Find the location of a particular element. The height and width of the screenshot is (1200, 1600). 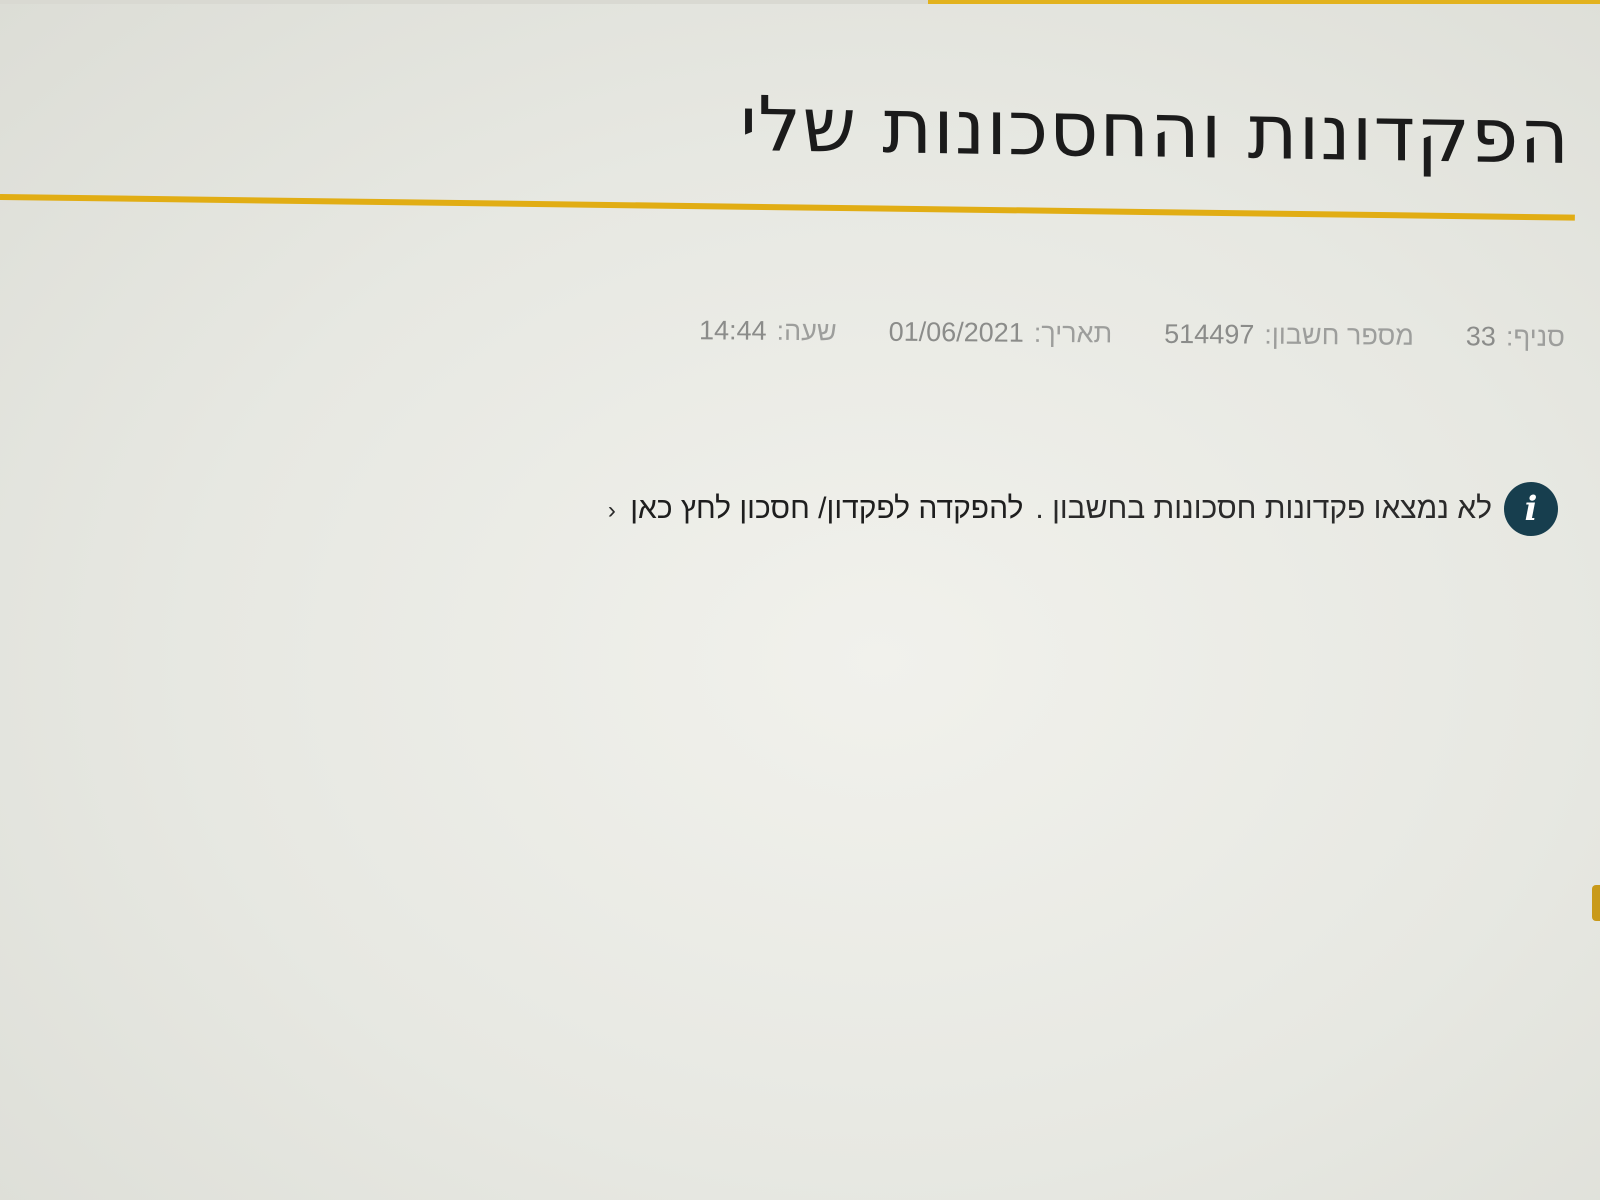

time-label: שעה: is located at coordinates (806, 331).